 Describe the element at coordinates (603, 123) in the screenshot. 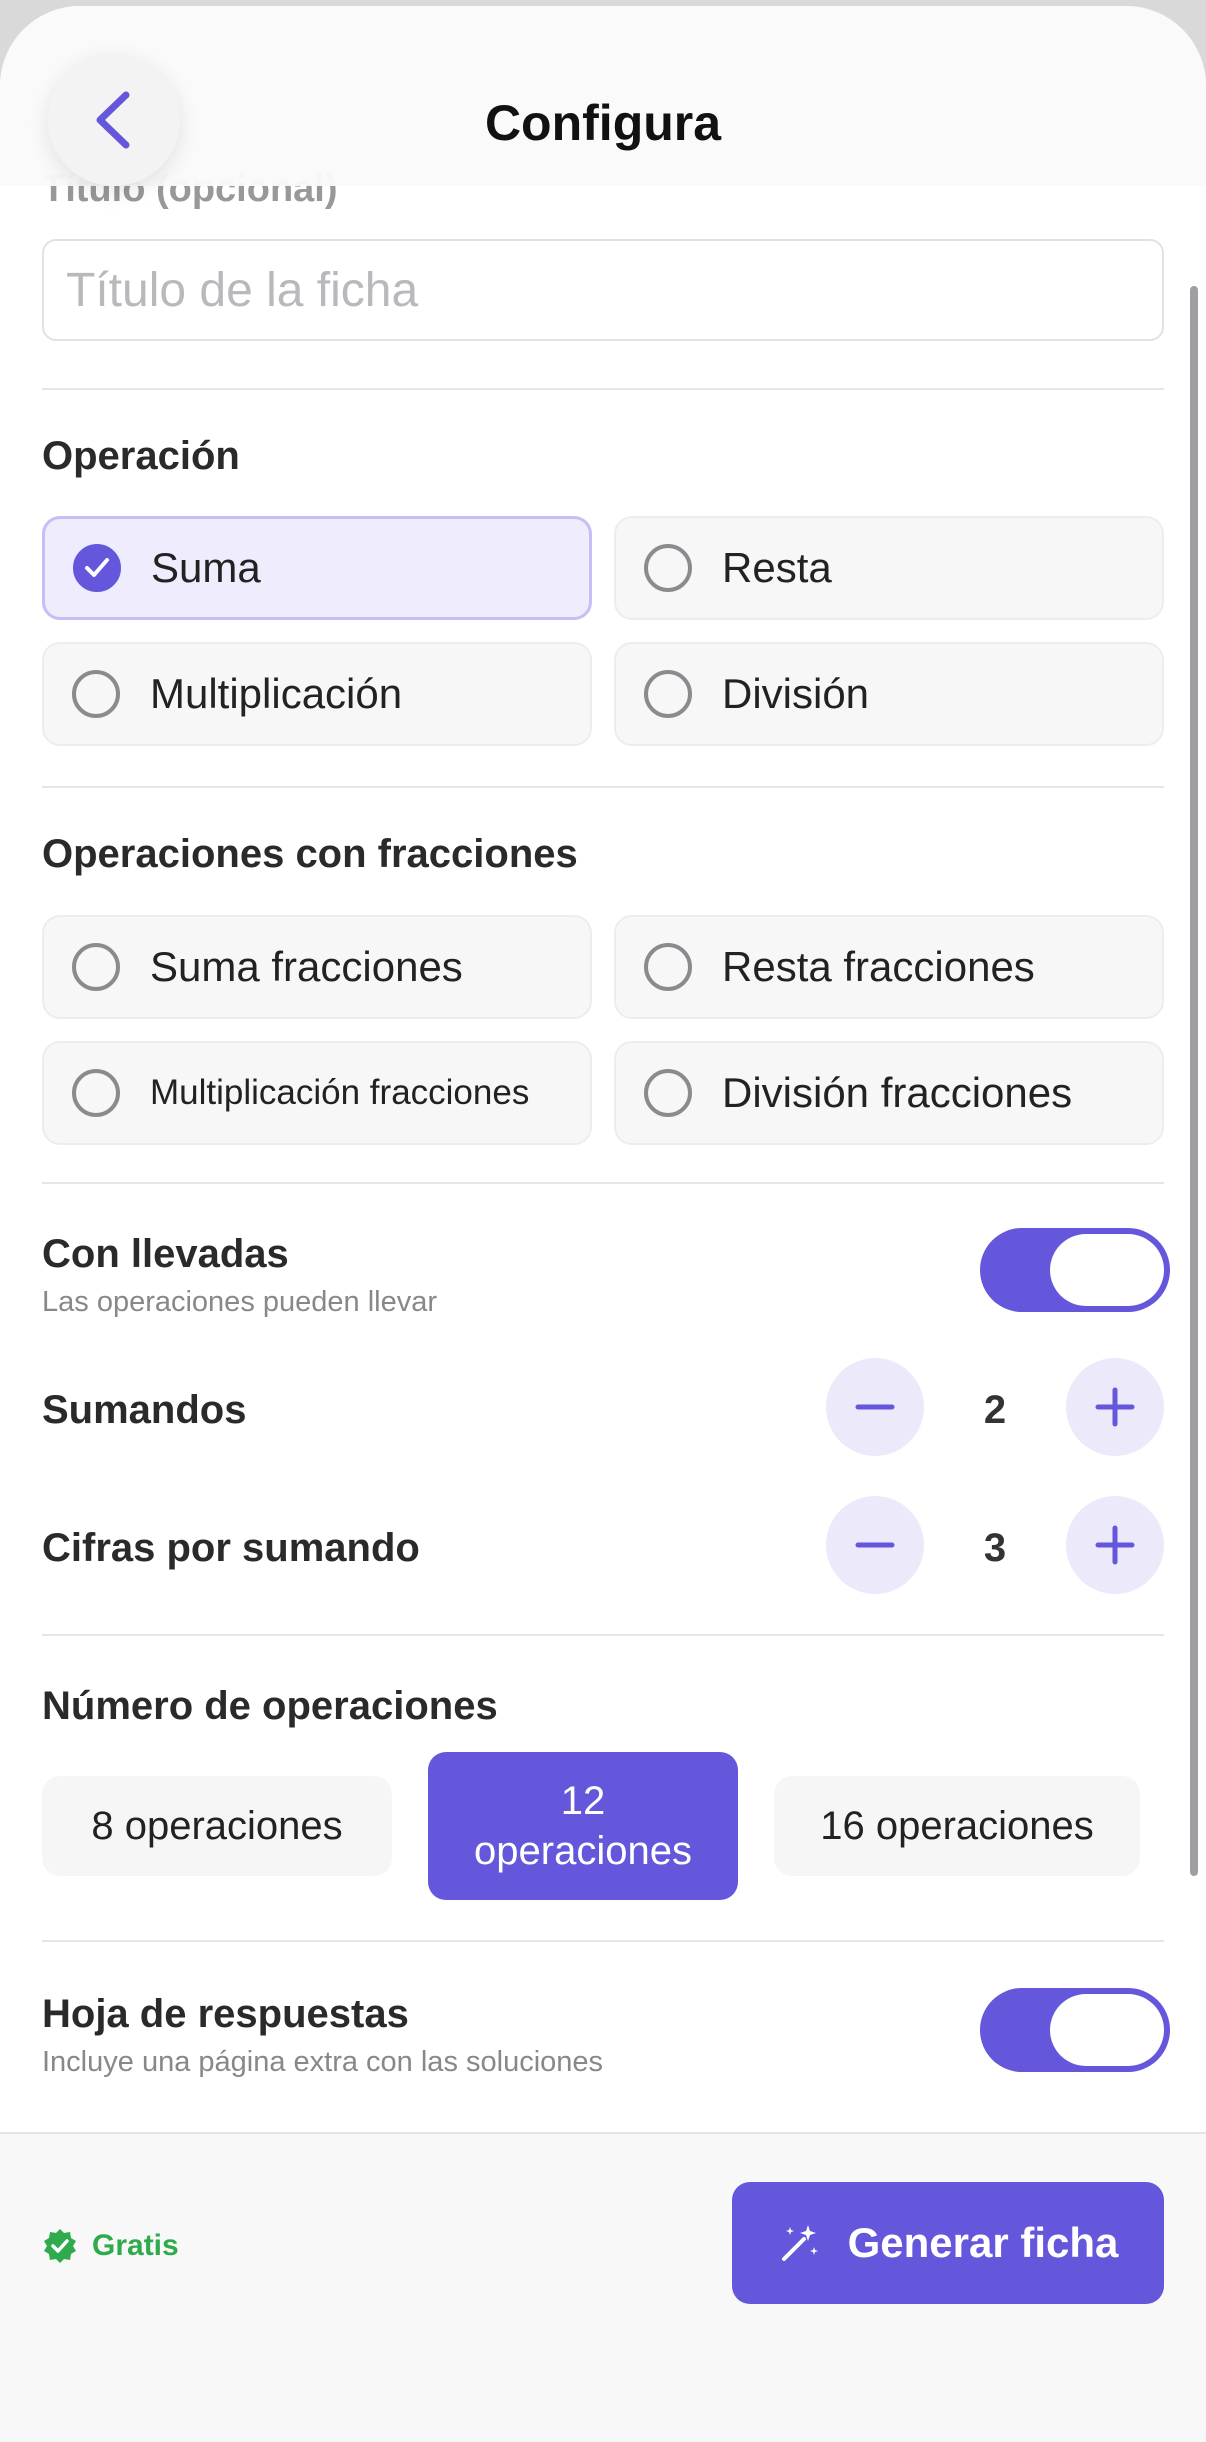

I see `page-title: Configura` at that location.